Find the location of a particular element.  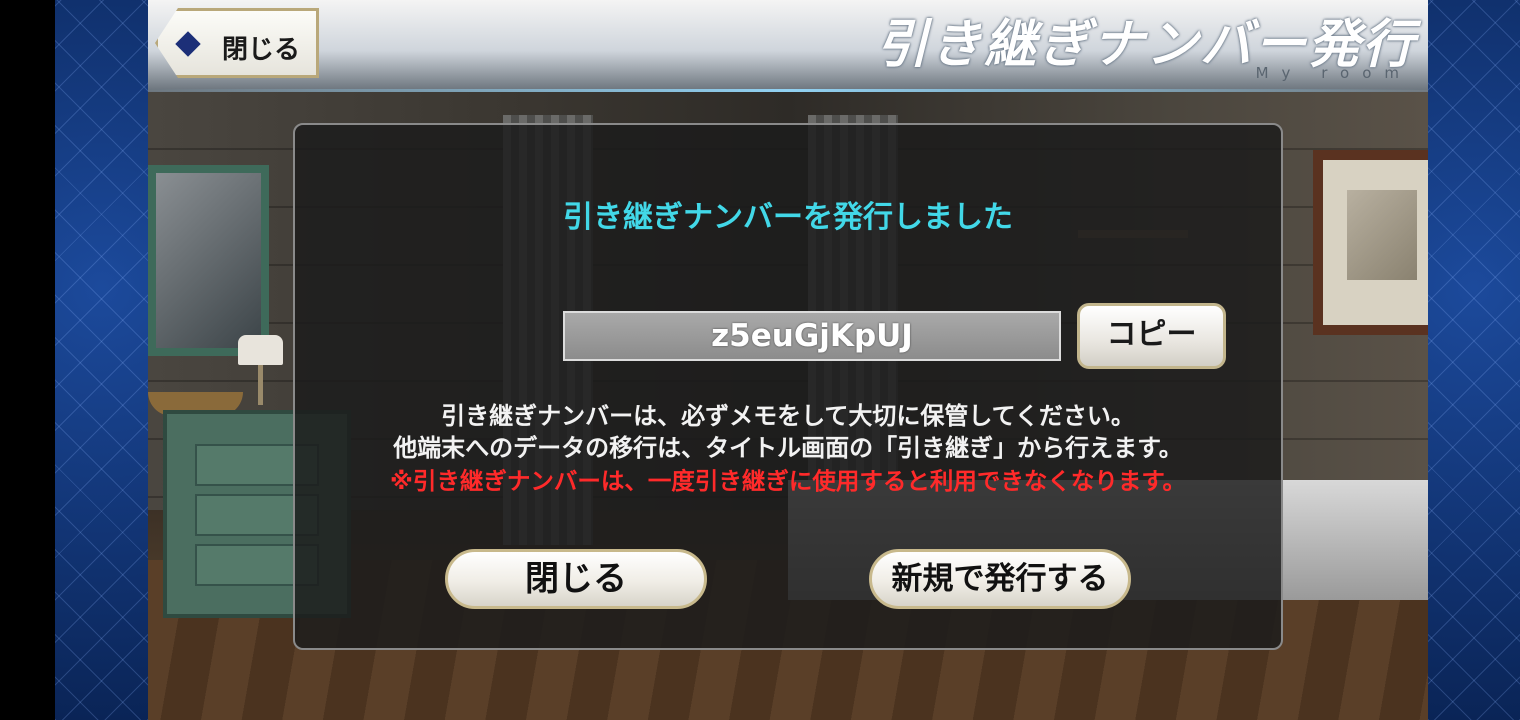

right-frame-pattern is located at coordinates (1474, 360).